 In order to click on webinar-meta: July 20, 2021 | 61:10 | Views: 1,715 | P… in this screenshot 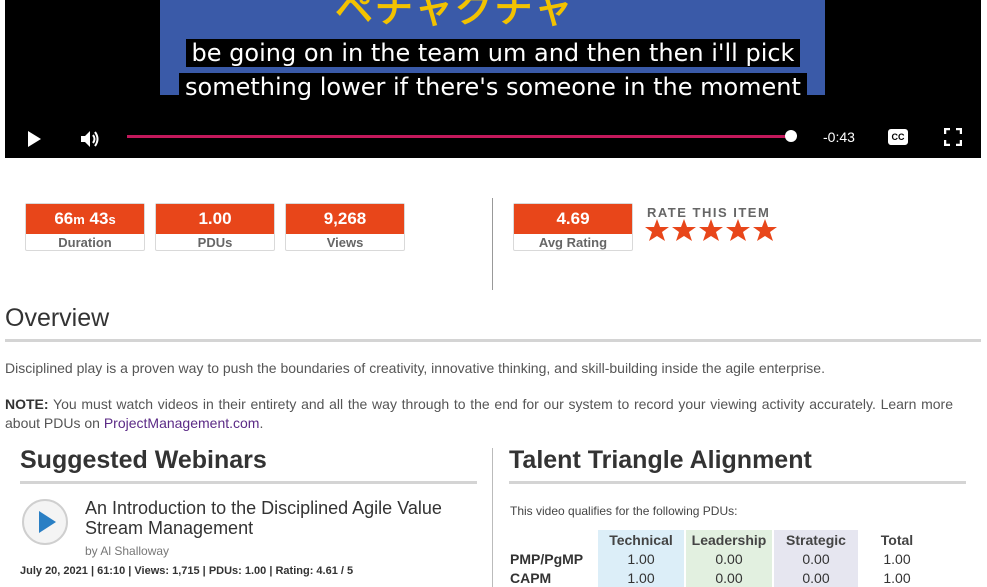, I will do `click(187, 571)`.